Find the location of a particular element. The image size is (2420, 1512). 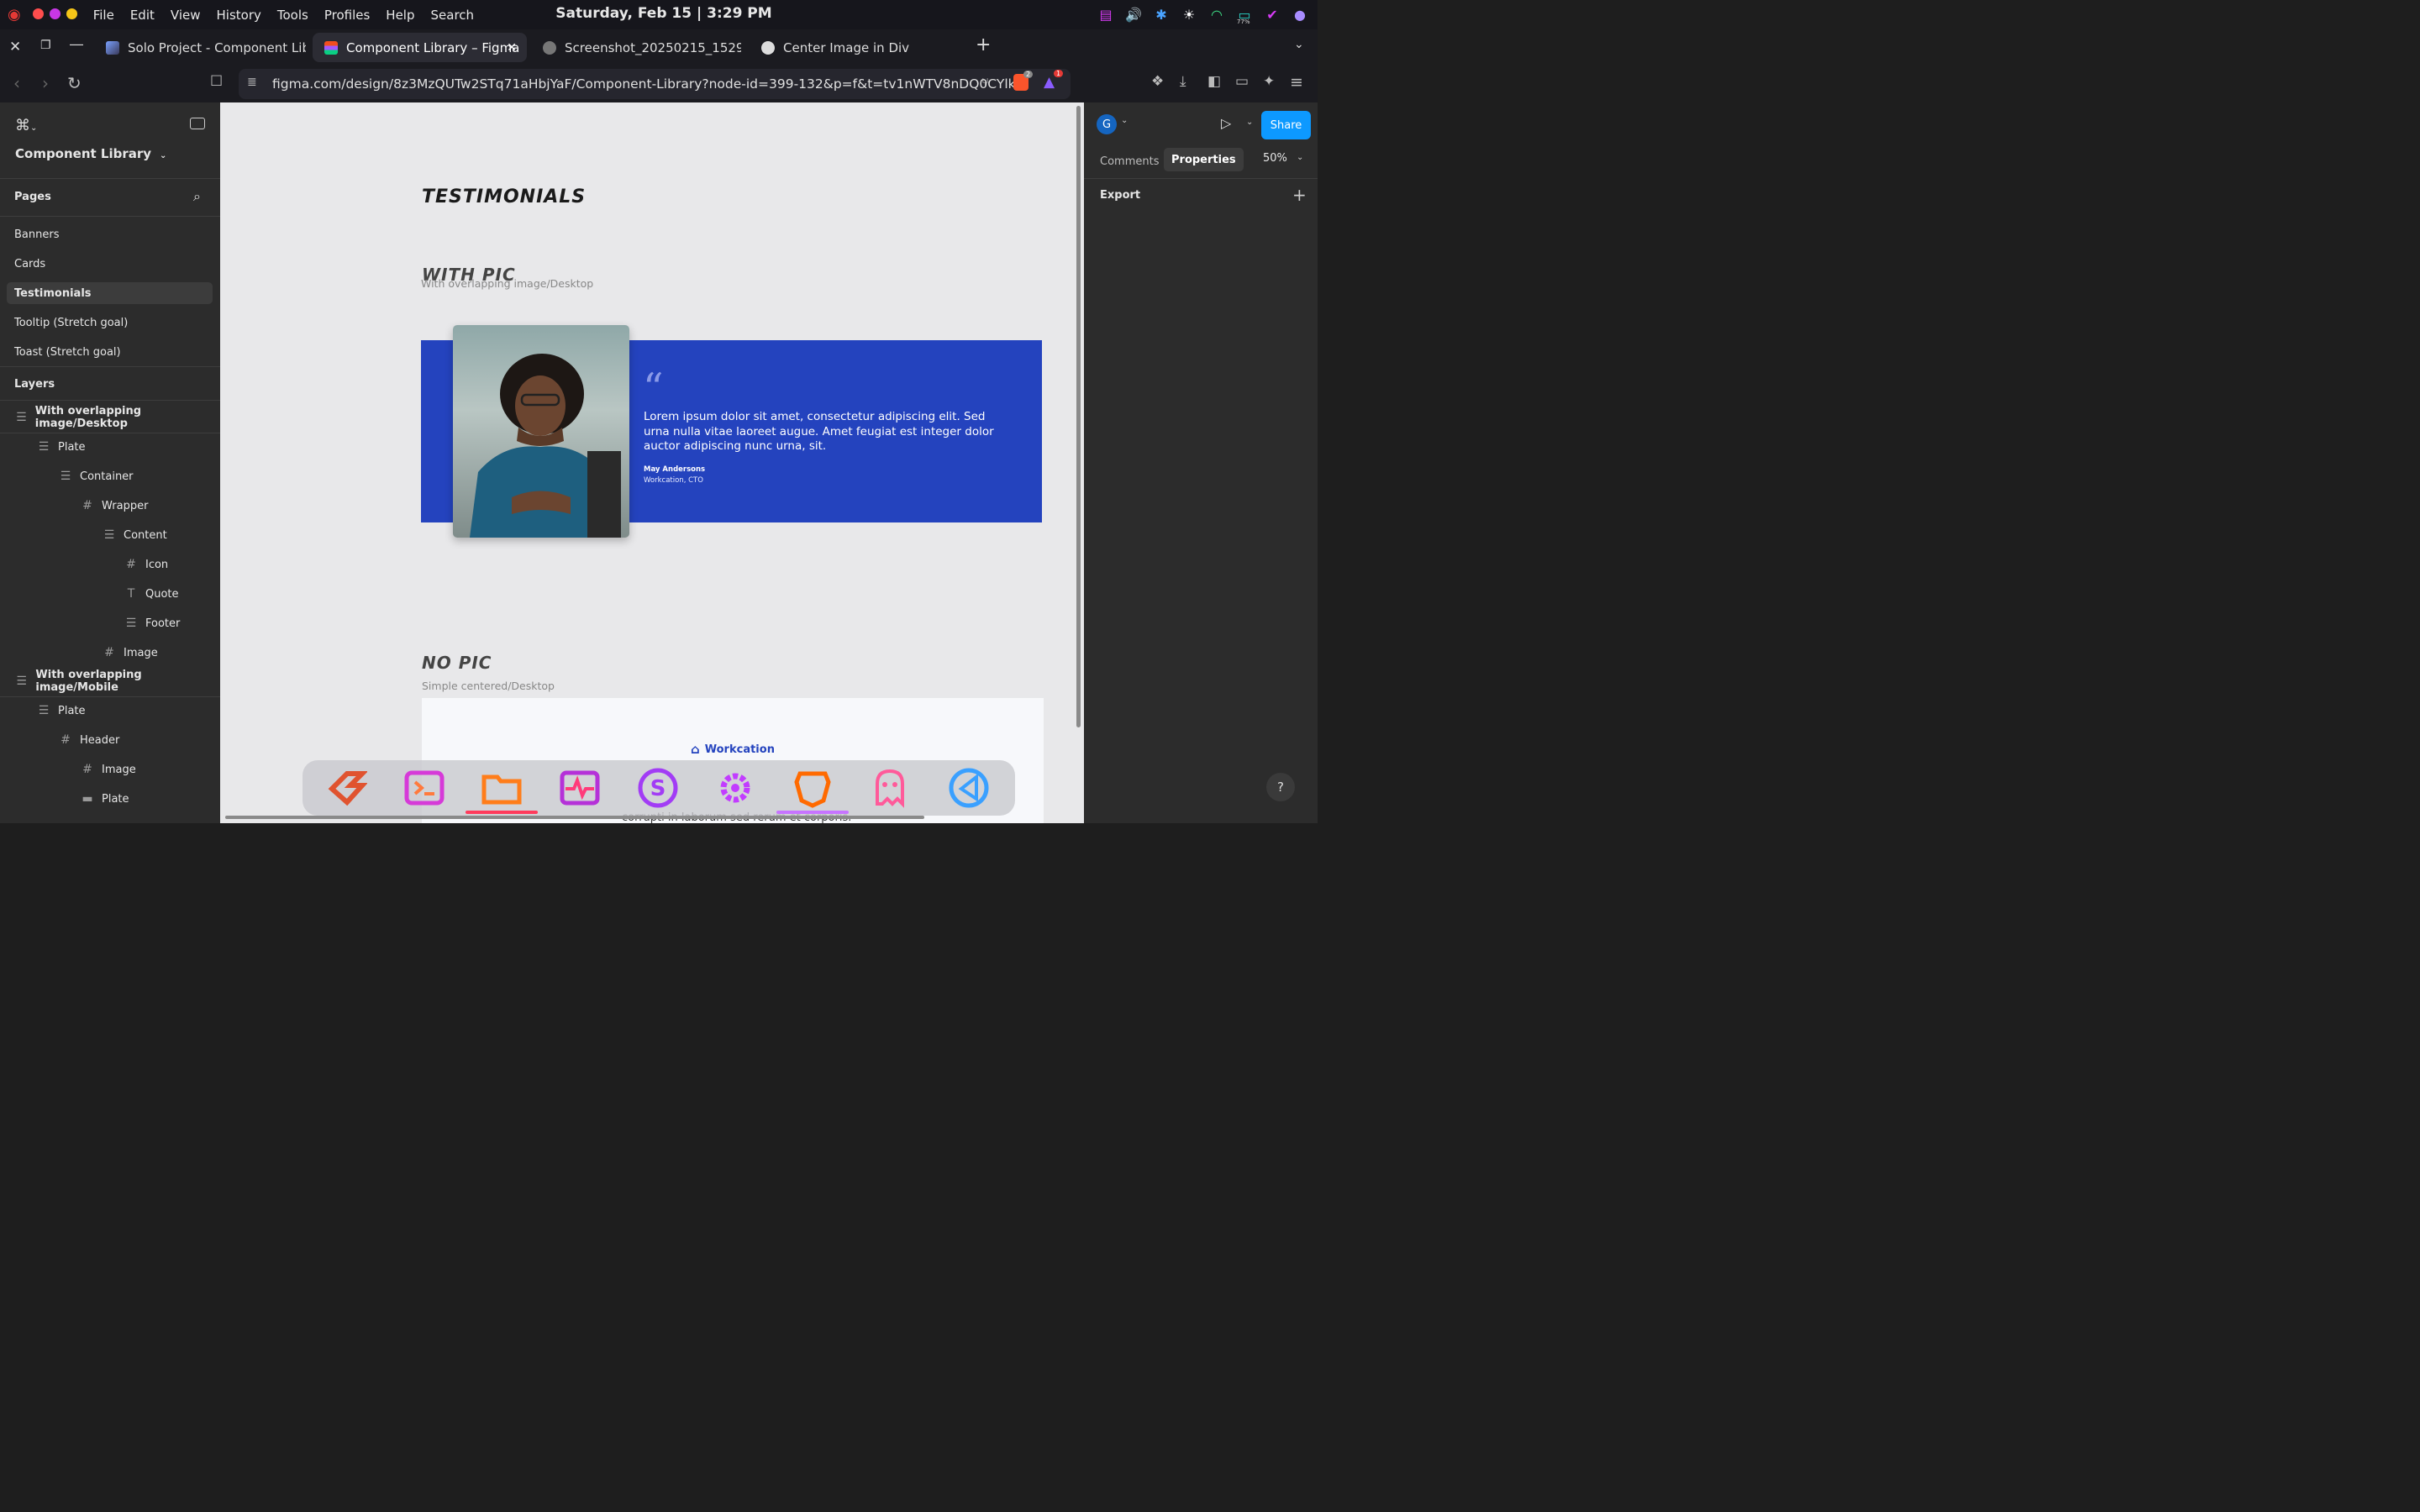

bookmark-icon: ☐ is located at coordinates (217, 81).